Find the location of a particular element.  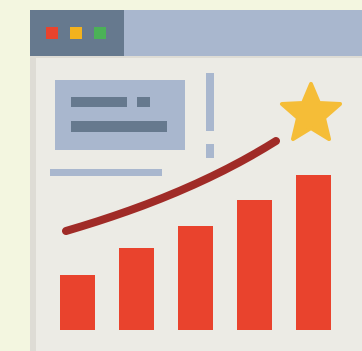

minimize-dot is located at coordinates (76, 33).